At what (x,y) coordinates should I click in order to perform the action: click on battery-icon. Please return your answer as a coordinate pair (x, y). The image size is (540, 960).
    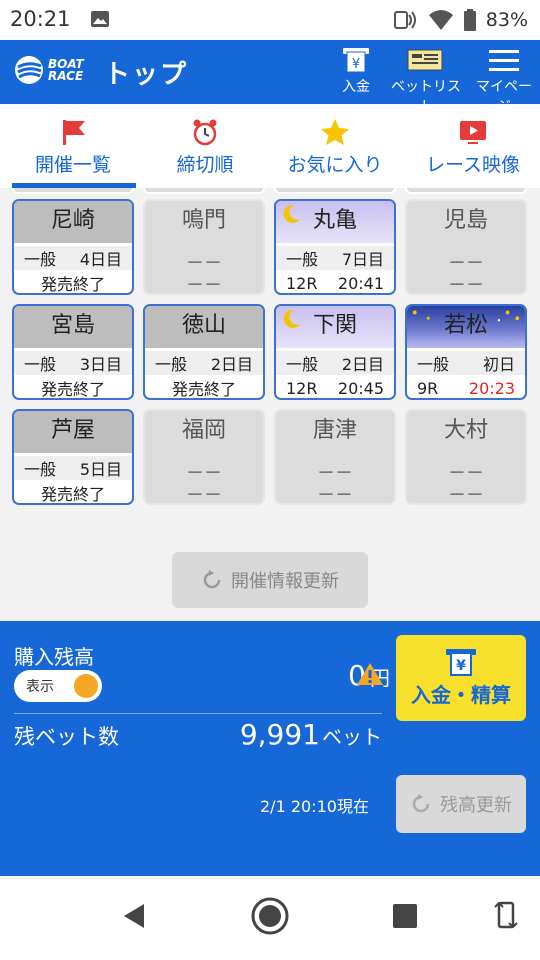
    Looking at the image, I should click on (469, 20).